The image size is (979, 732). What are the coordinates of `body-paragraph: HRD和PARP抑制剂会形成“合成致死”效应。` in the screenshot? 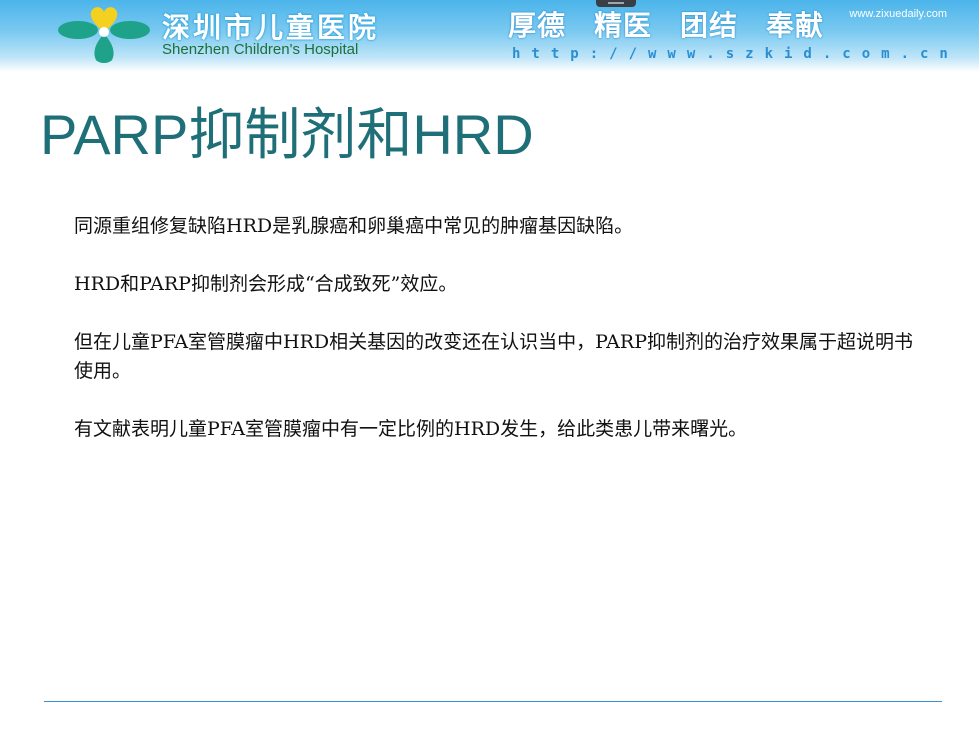 It's located at (266, 284).